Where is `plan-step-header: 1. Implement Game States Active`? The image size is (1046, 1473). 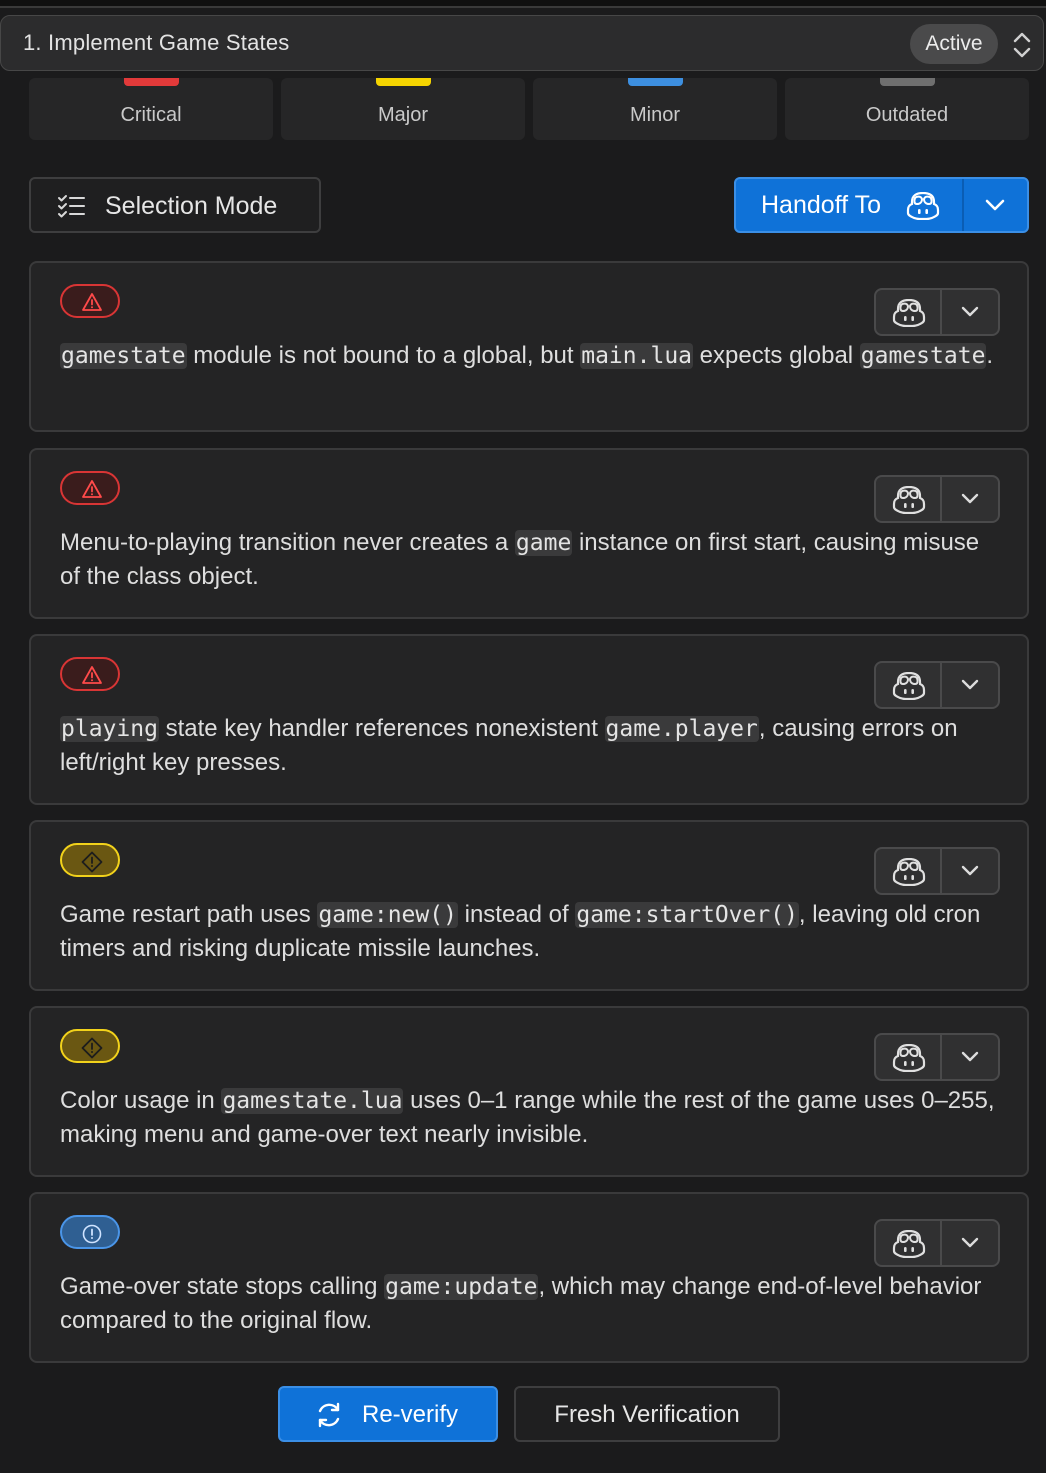 plan-step-header: 1. Implement Game States Active is located at coordinates (522, 43).